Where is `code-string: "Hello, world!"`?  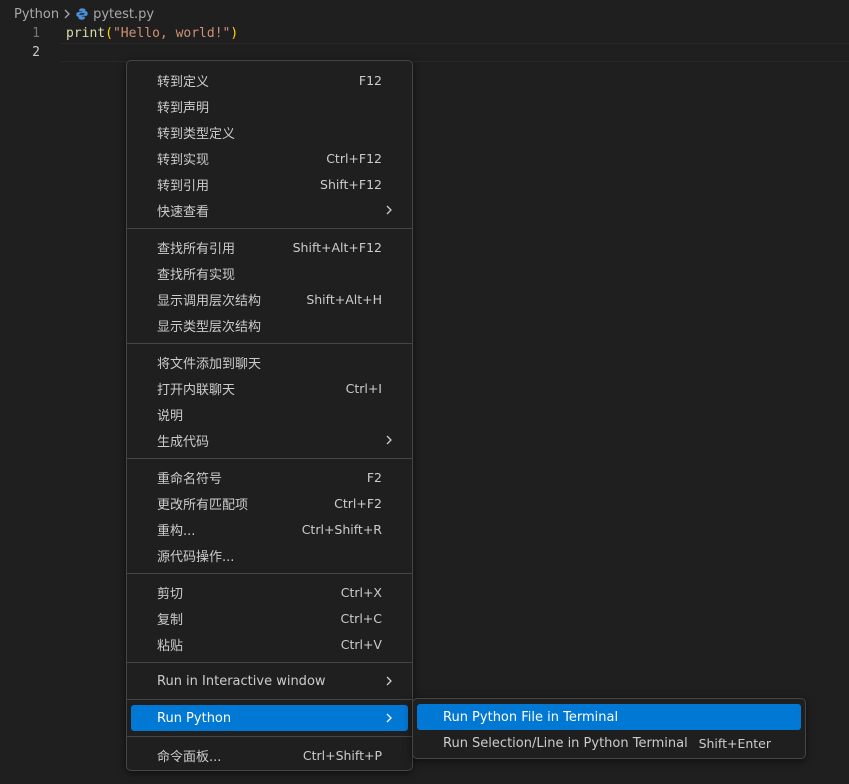
code-string: "Hello, world!" is located at coordinates (171, 33).